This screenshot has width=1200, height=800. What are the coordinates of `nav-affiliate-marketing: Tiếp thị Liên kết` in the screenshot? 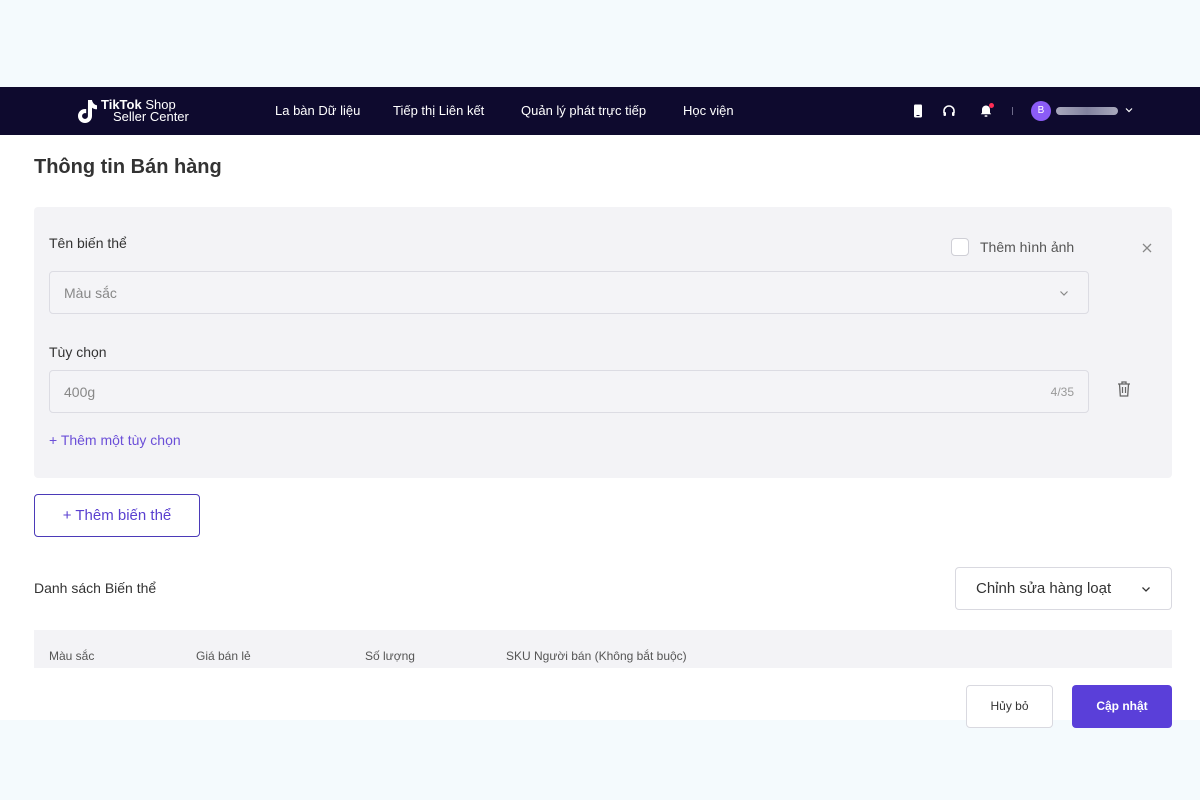 It's located at (438, 111).